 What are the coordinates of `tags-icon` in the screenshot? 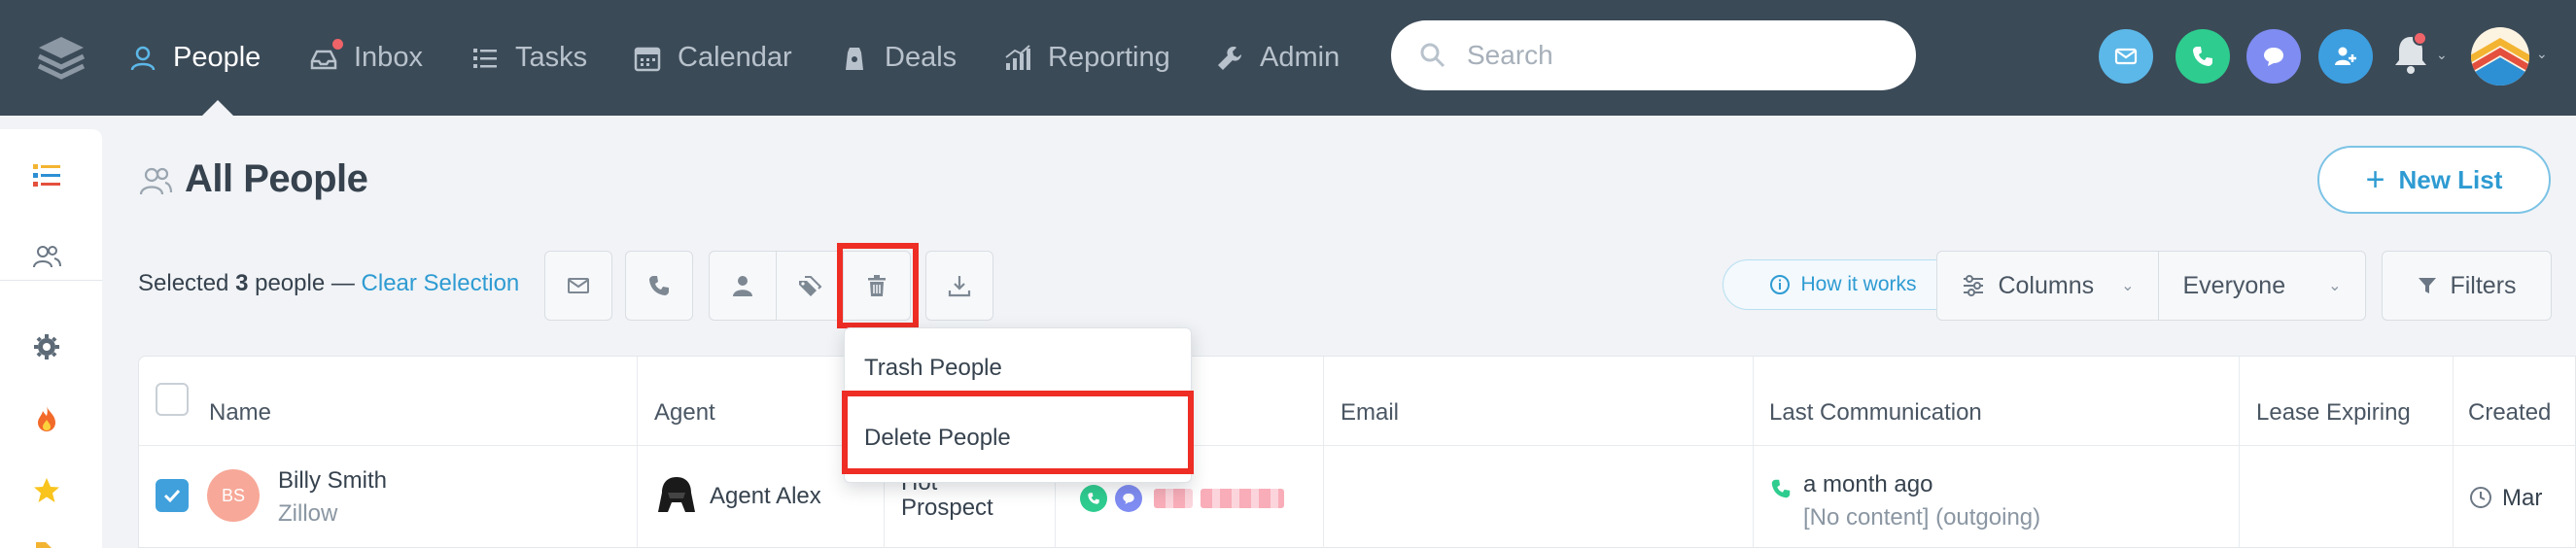 It's located at (811, 286).